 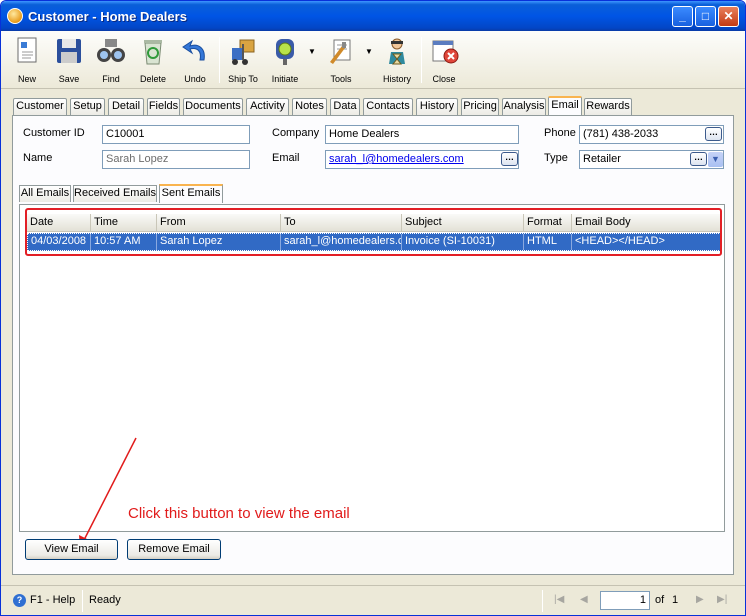 I want to click on find-button: Find, so click(x=111, y=60).